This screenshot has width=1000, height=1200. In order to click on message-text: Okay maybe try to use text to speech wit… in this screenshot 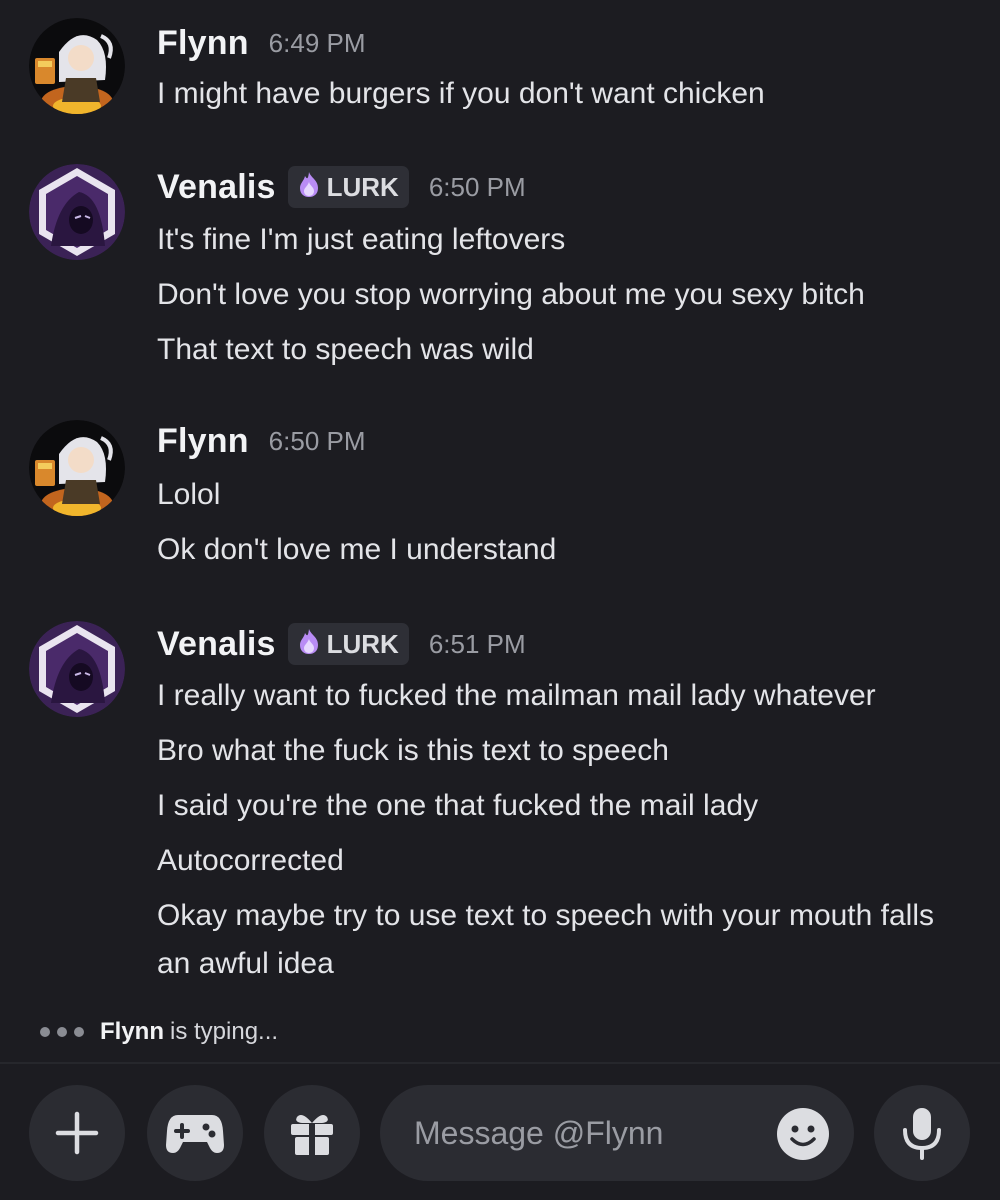, I will do `click(557, 940)`.